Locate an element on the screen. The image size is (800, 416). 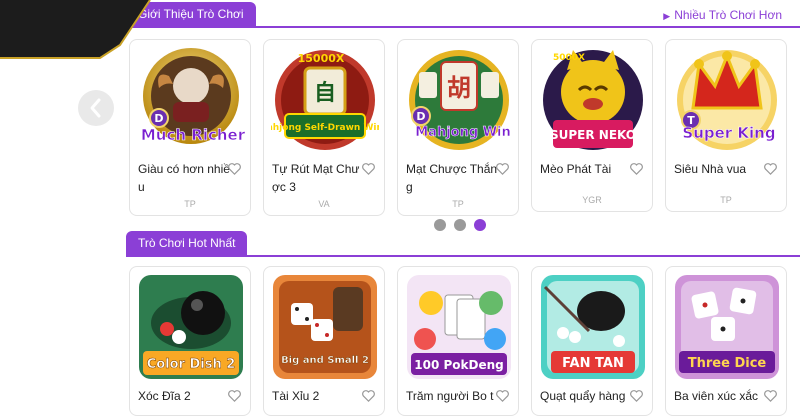
triangle-right-icon: ▶ is located at coordinates (667, 16).